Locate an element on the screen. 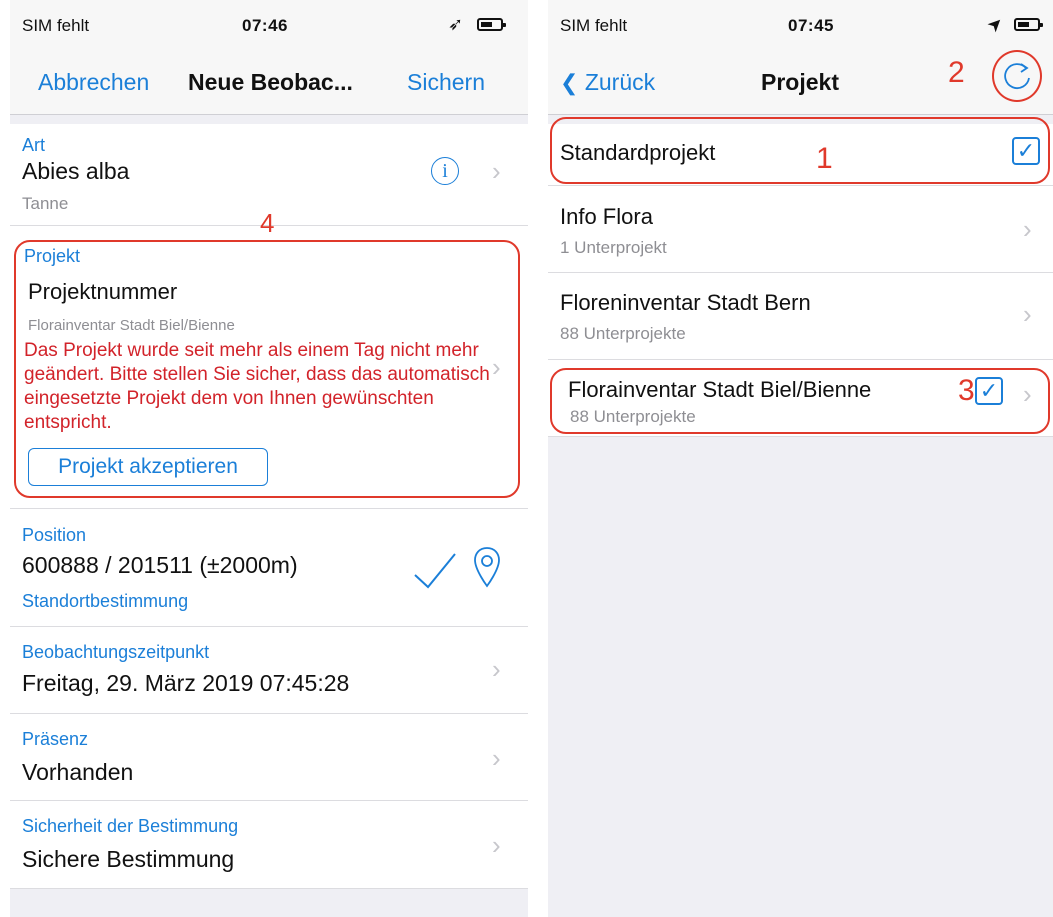 Image resolution: width=1053 pixels, height=917 pixels. back-label: Zurück is located at coordinates (620, 82).